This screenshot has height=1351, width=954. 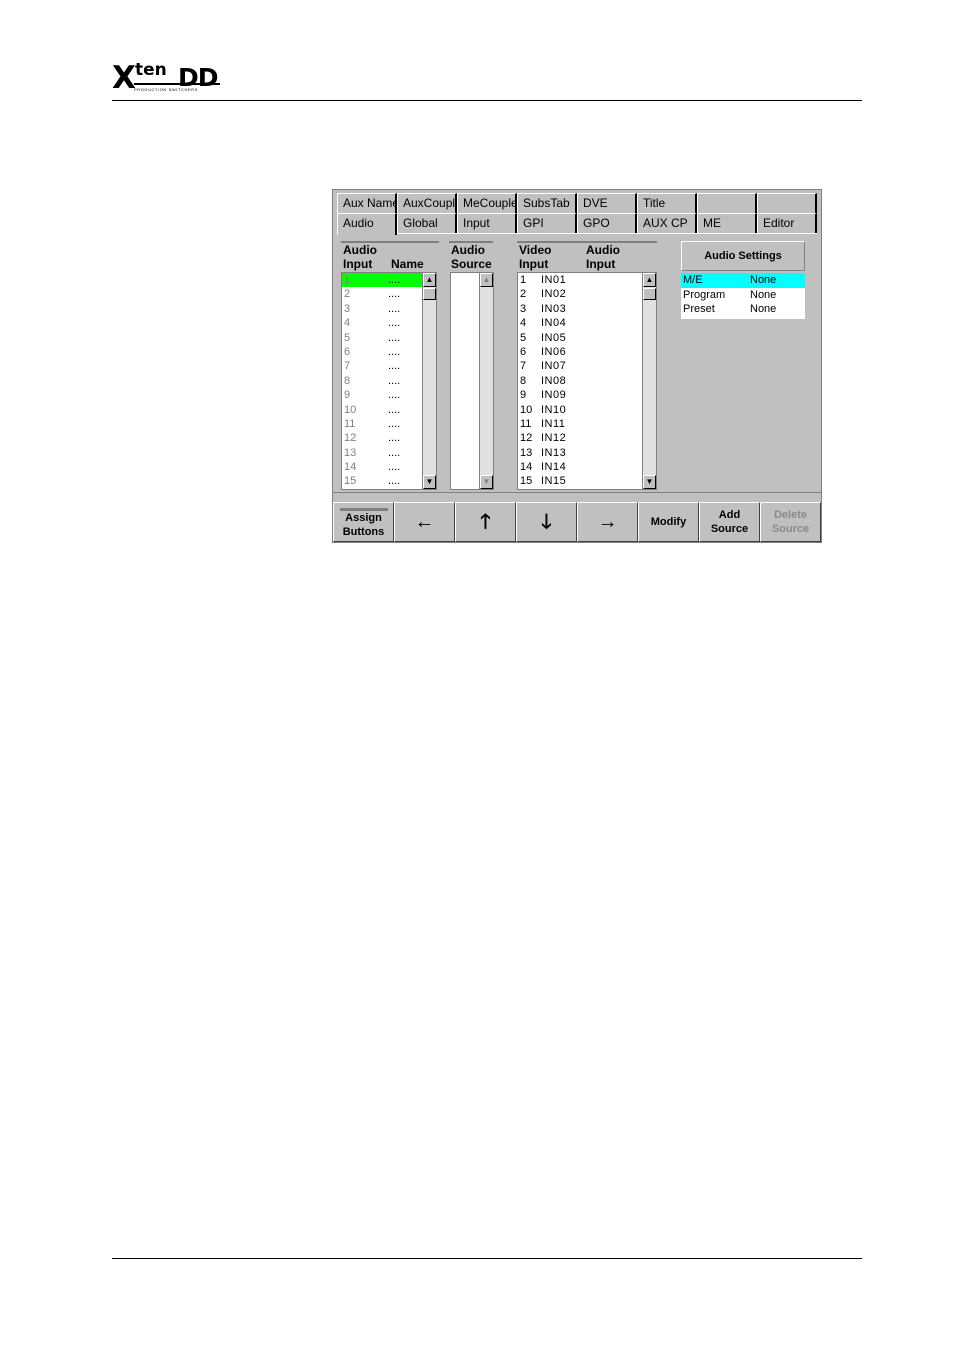 What do you see at coordinates (166, 89) in the screenshot?
I see `logo-tagline: PRODUCTION SWITCHERS` at bounding box center [166, 89].